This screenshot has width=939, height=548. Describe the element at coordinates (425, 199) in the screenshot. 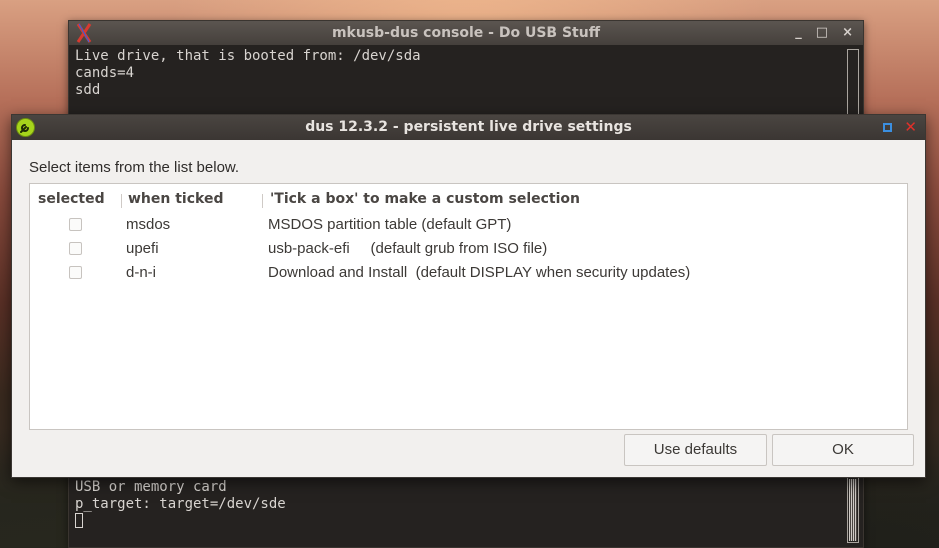

I see `column-header-description: 'Tick a box' to make a custom selection` at that location.